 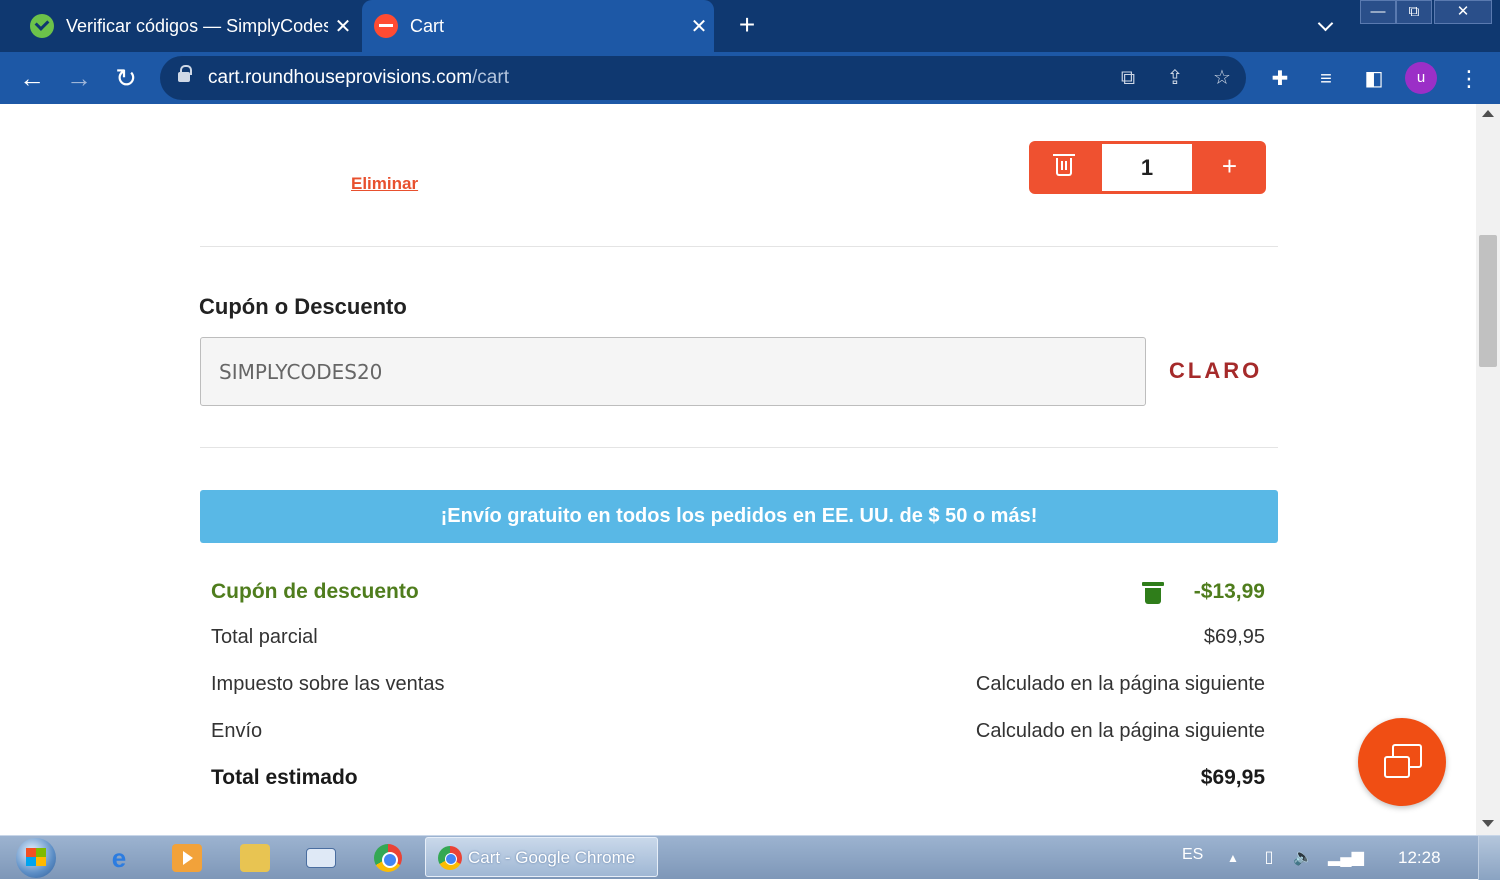 What do you see at coordinates (1469, 79) in the screenshot?
I see `kebab-menu-icon: ⋮` at bounding box center [1469, 79].